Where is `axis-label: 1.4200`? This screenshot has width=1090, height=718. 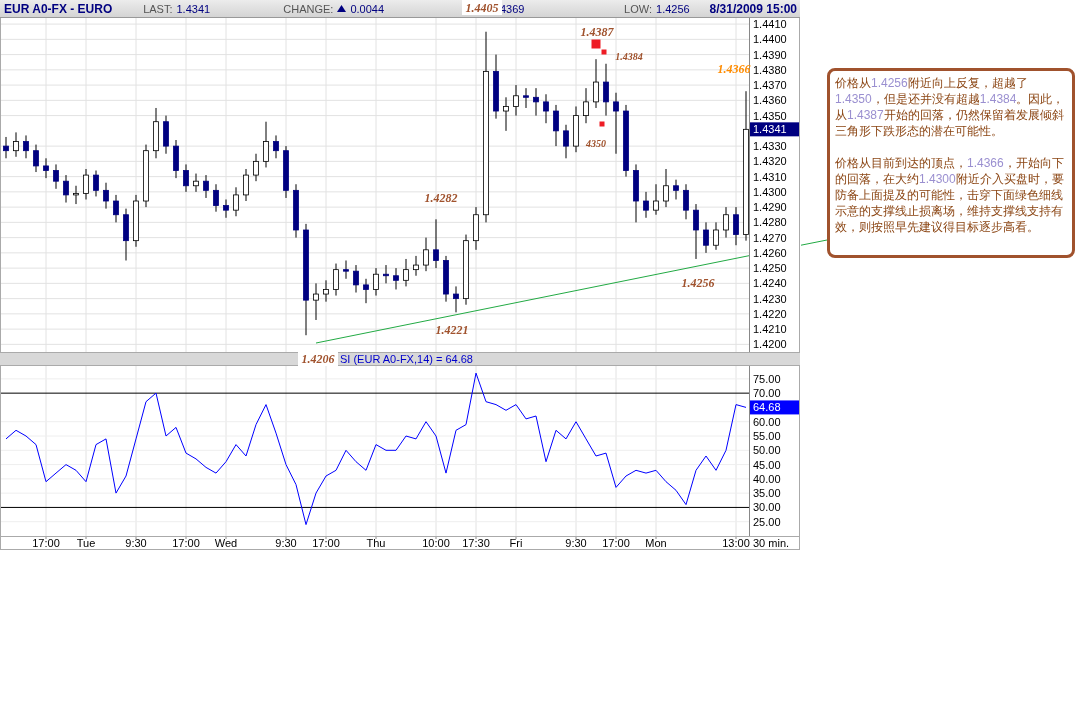
axis-label: 1.4200 is located at coordinates (770, 344).